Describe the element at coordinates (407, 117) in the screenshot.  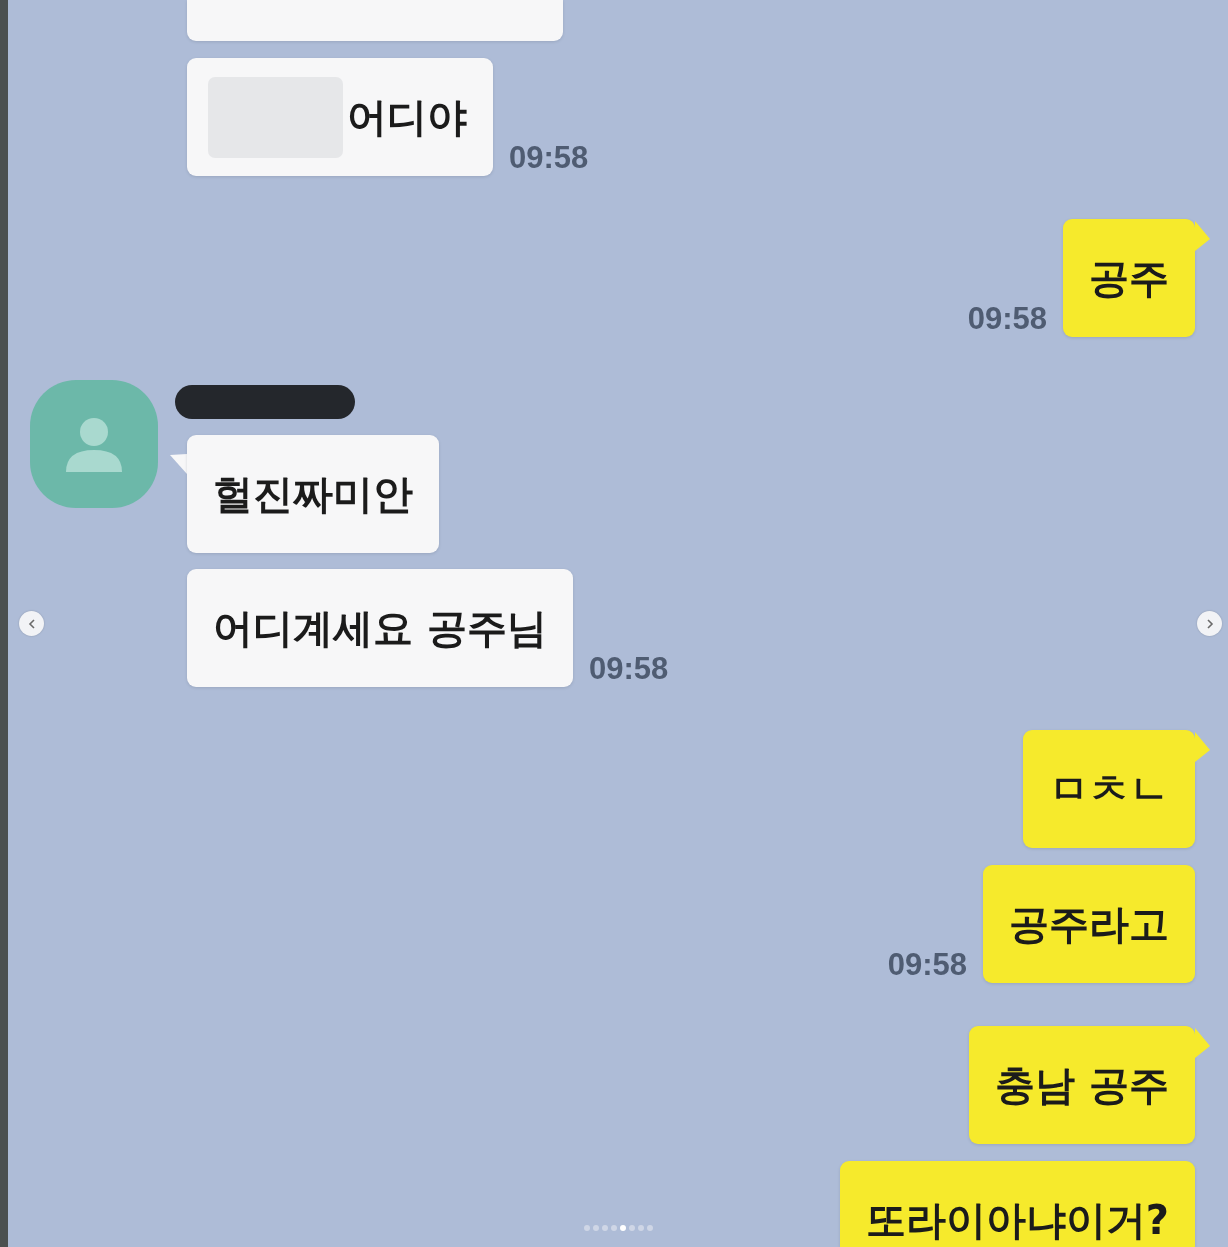
I see `message-text: 어디야` at that location.